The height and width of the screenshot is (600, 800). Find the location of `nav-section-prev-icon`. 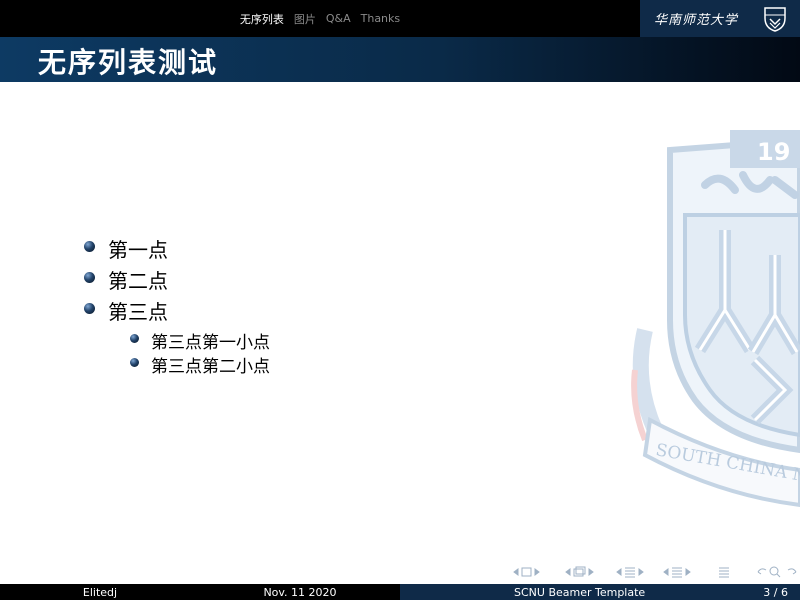

nav-section-prev-icon is located at coordinates (619, 572).